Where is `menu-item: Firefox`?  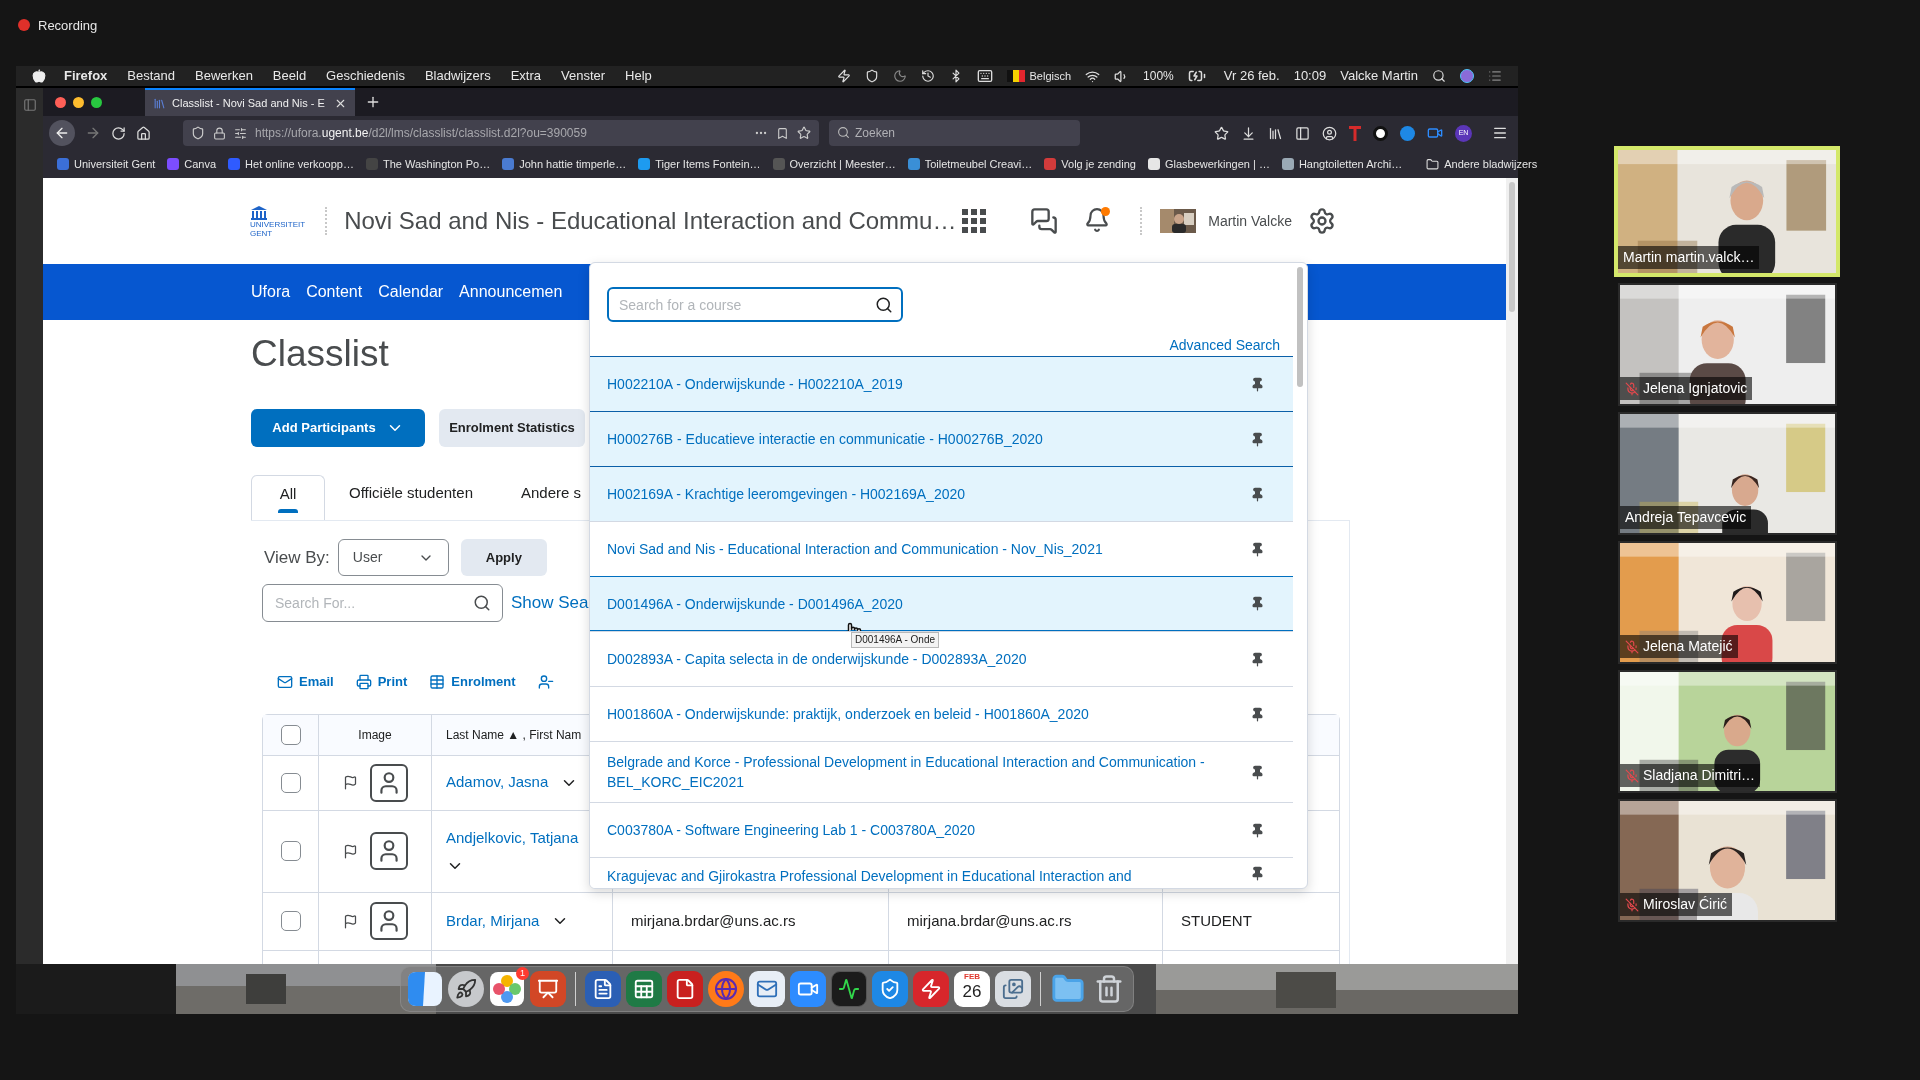
menu-item: Firefox is located at coordinates (86, 76).